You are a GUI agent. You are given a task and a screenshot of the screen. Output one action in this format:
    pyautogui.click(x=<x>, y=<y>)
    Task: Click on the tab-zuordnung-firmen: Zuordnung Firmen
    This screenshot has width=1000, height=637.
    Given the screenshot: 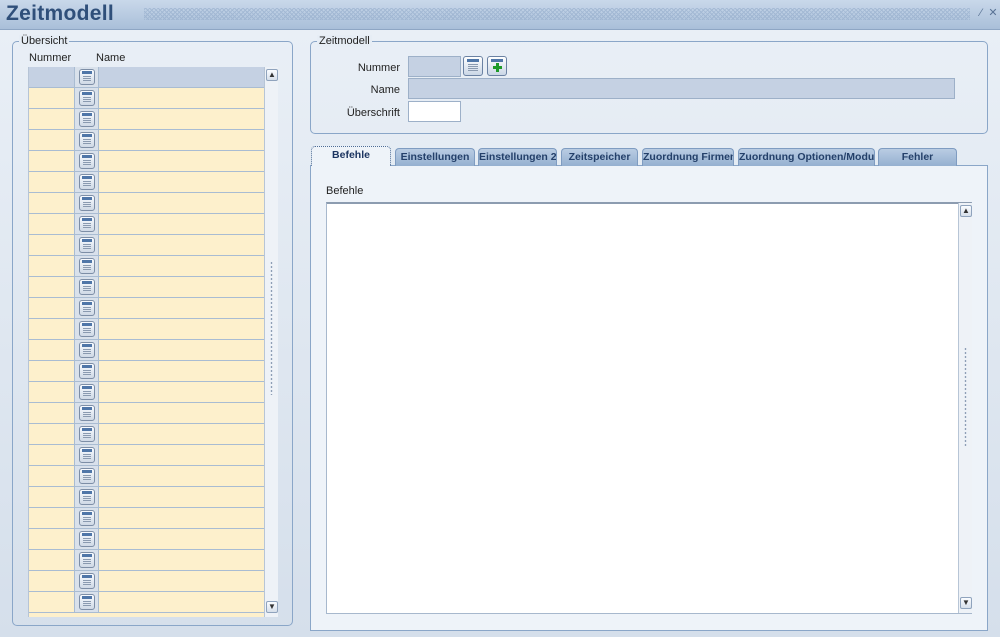 What is the action you would take?
    pyautogui.click(x=688, y=157)
    